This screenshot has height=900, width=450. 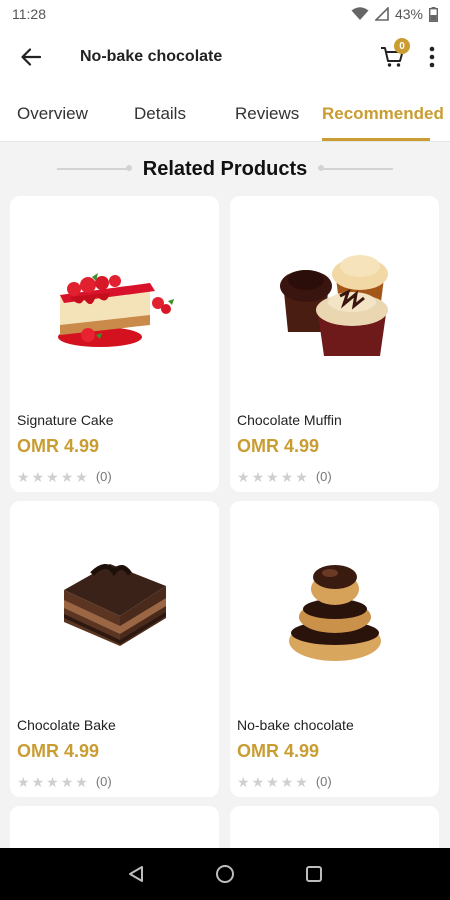 I want to click on battery-icon, so click(x=433, y=14).